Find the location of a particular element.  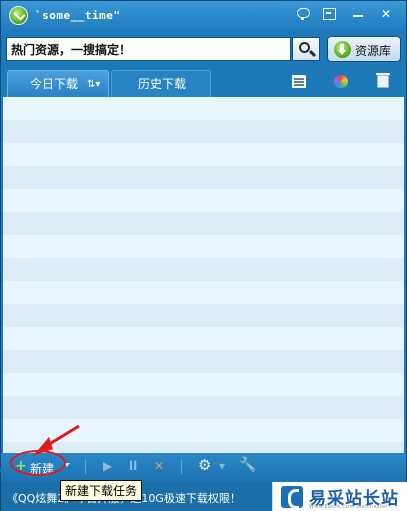

pause-icon: ll is located at coordinates (133, 466).